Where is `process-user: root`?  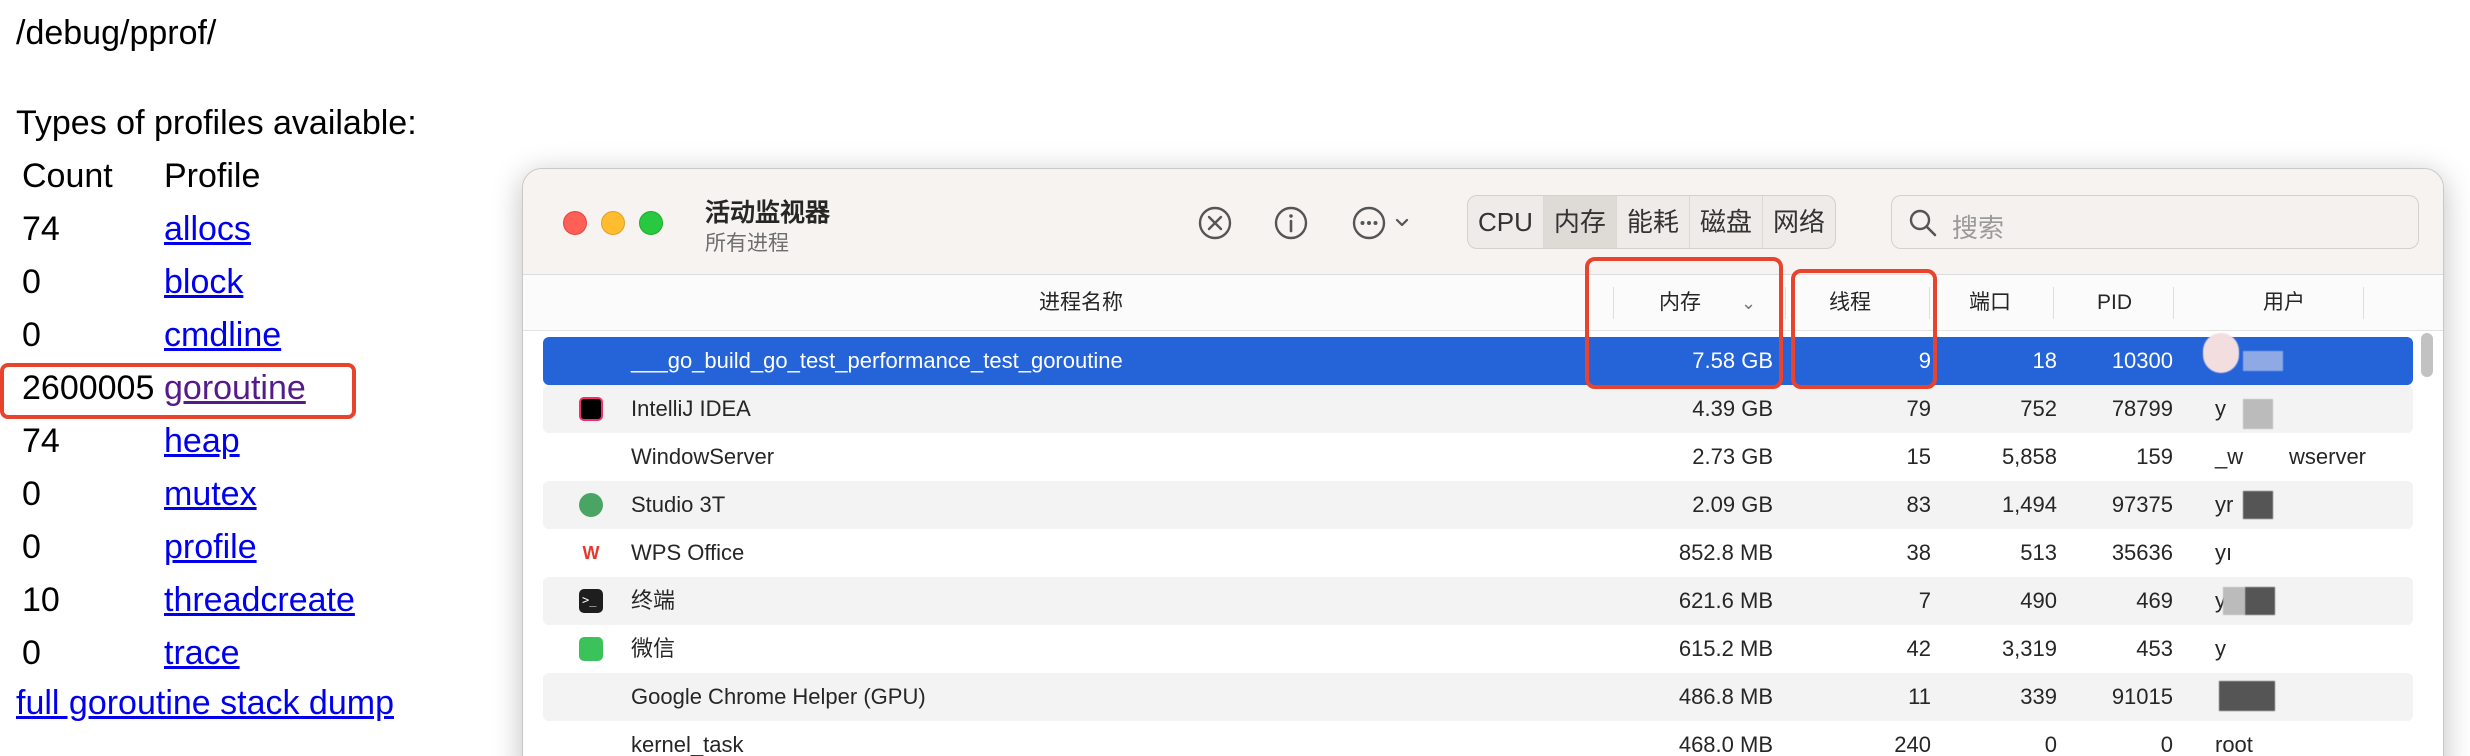
process-user: root is located at coordinates (2234, 744).